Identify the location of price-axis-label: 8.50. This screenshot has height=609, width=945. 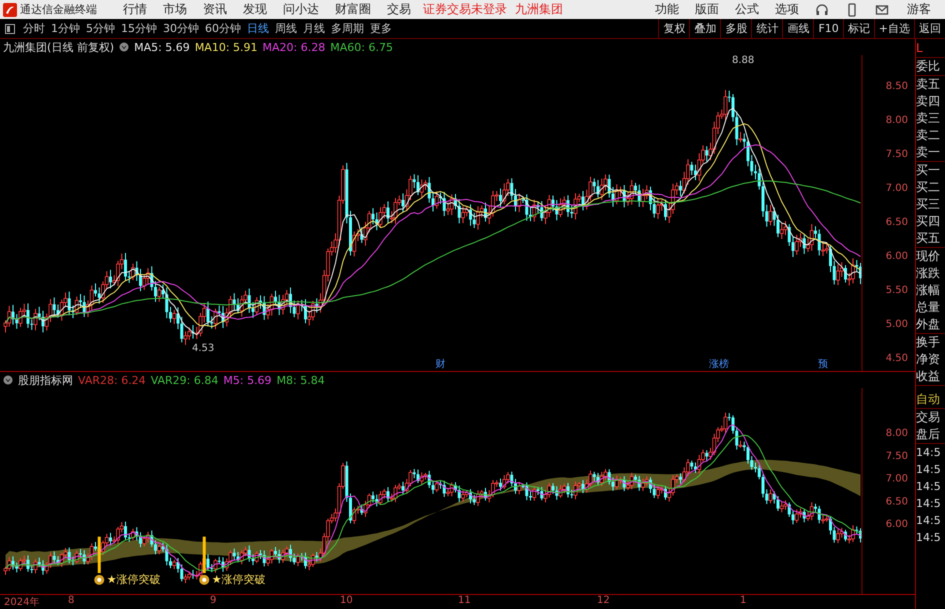
(897, 86).